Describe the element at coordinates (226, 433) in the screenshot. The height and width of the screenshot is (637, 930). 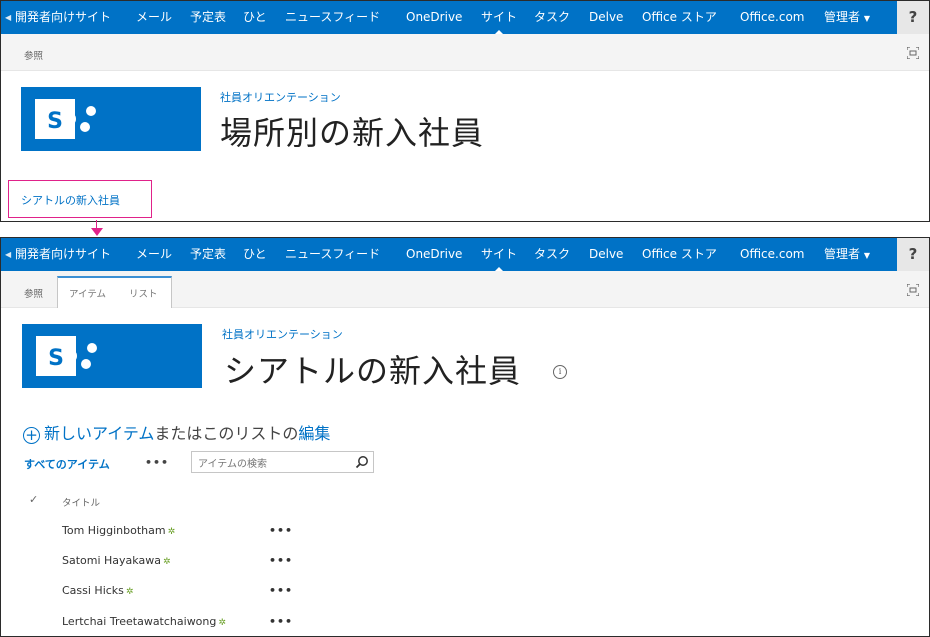
I see `new-item-middle-text: またはこのリストの` at that location.